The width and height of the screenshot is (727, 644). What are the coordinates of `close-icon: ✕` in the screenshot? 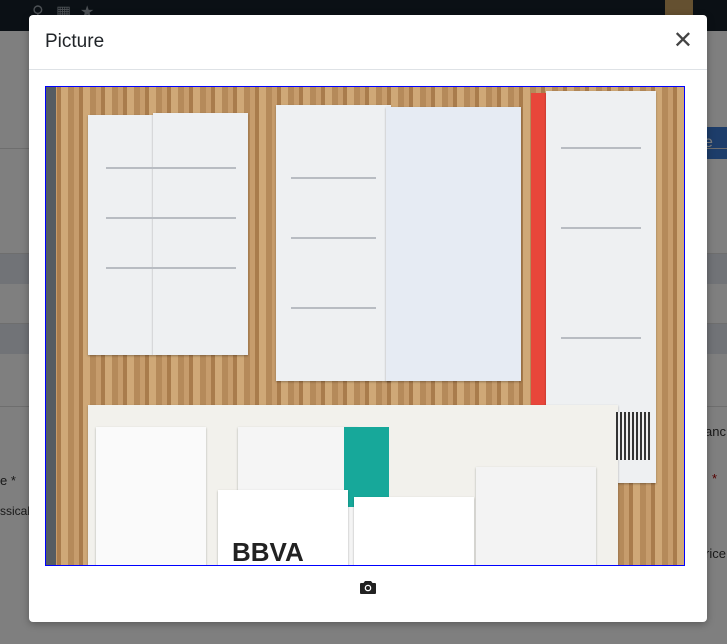 It's located at (683, 41).